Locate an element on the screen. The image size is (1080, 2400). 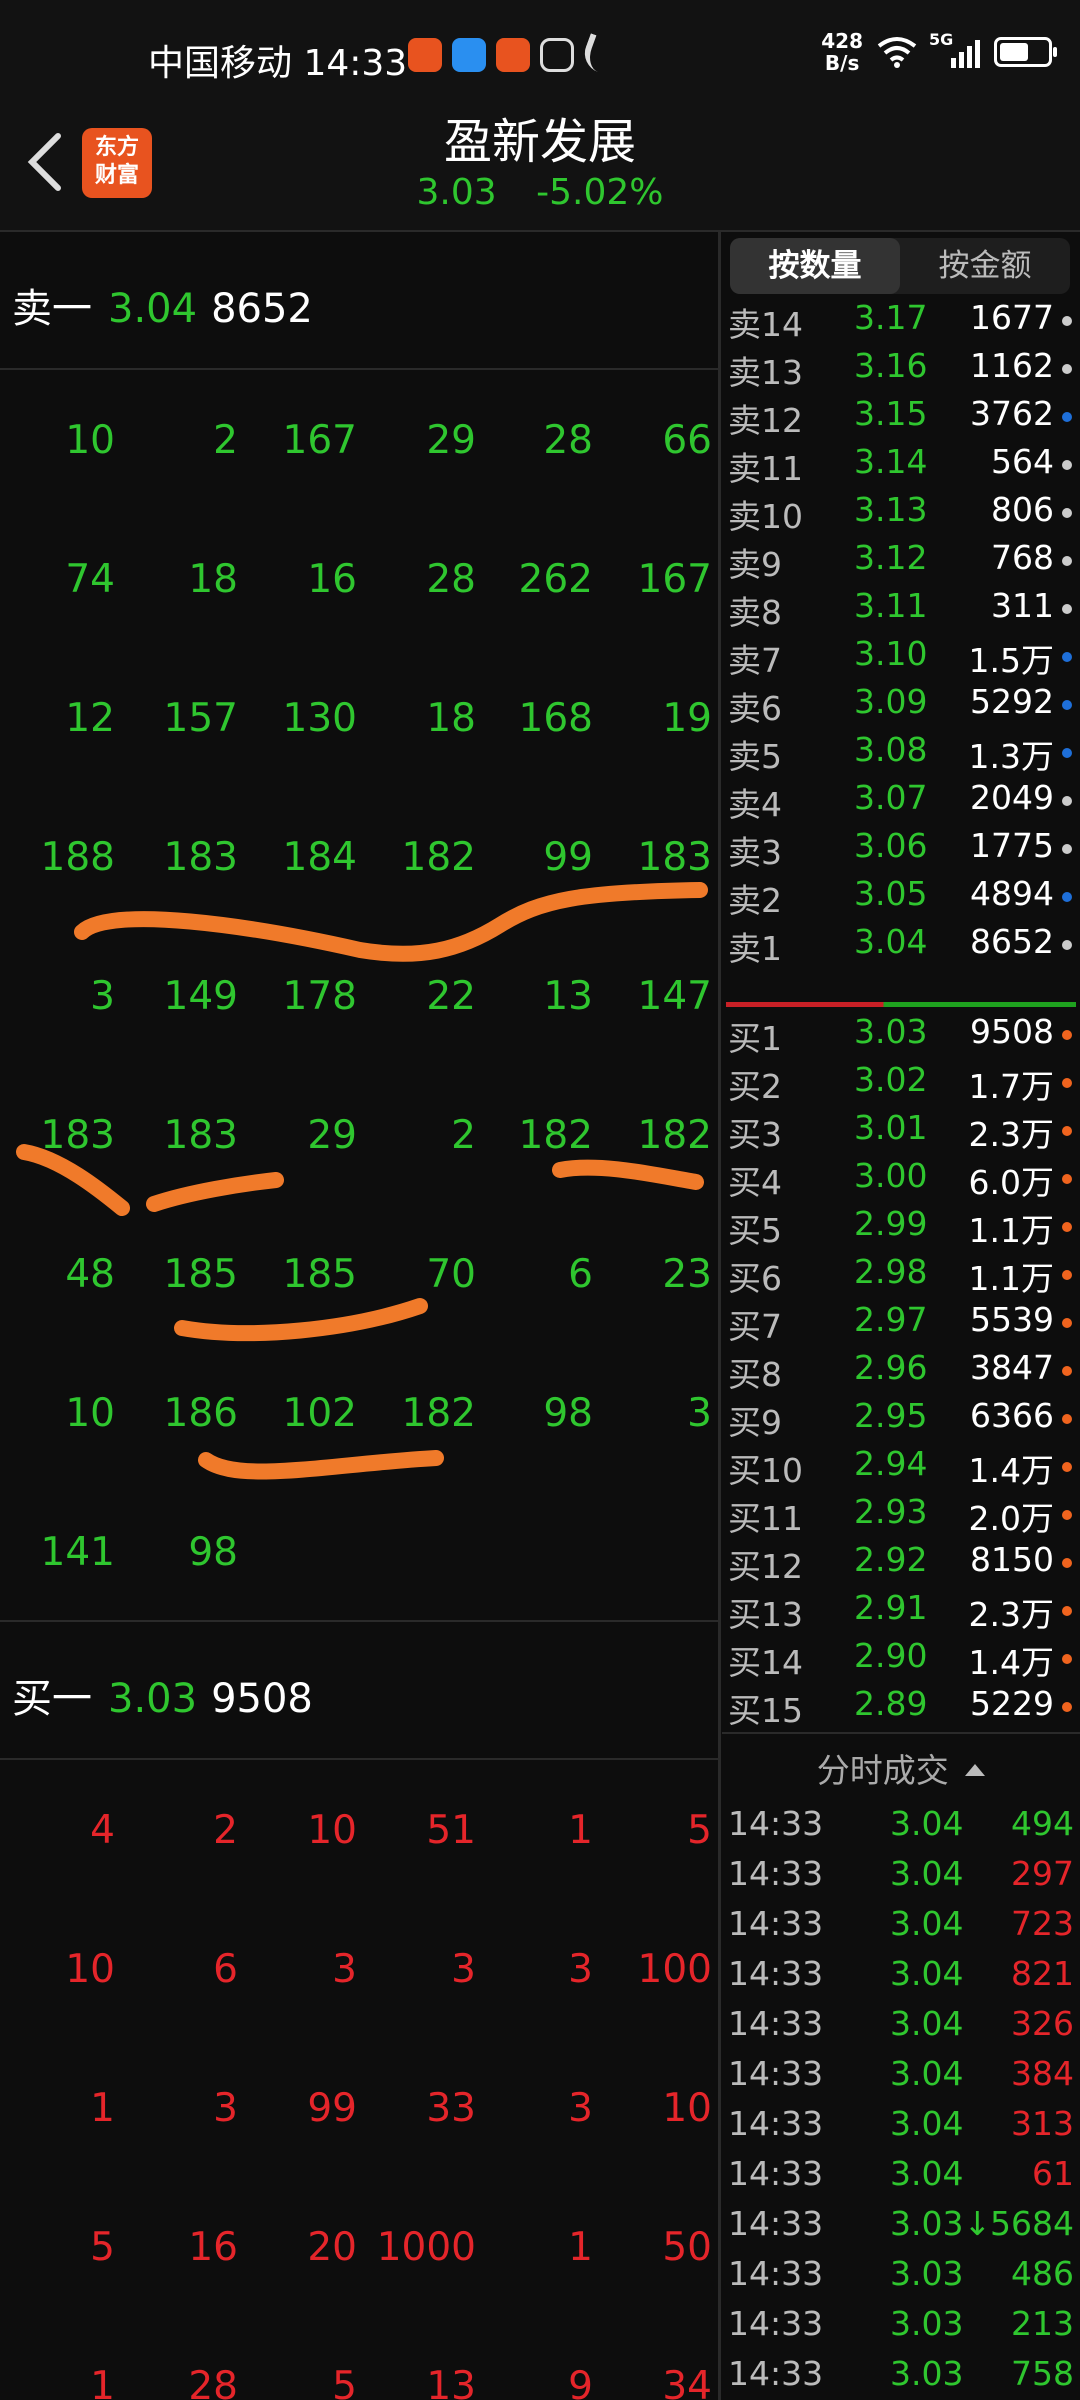
queue-order-size: 167 is located at coordinates (319, 440).